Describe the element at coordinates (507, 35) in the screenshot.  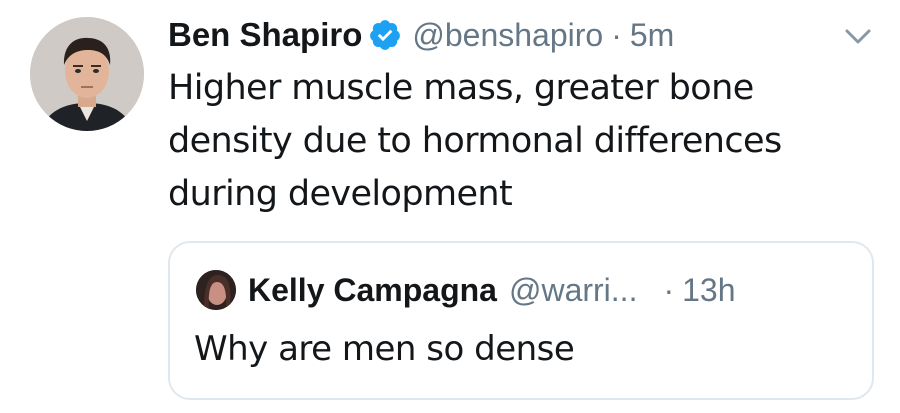
I see `author-handle: @benshapiro` at that location.